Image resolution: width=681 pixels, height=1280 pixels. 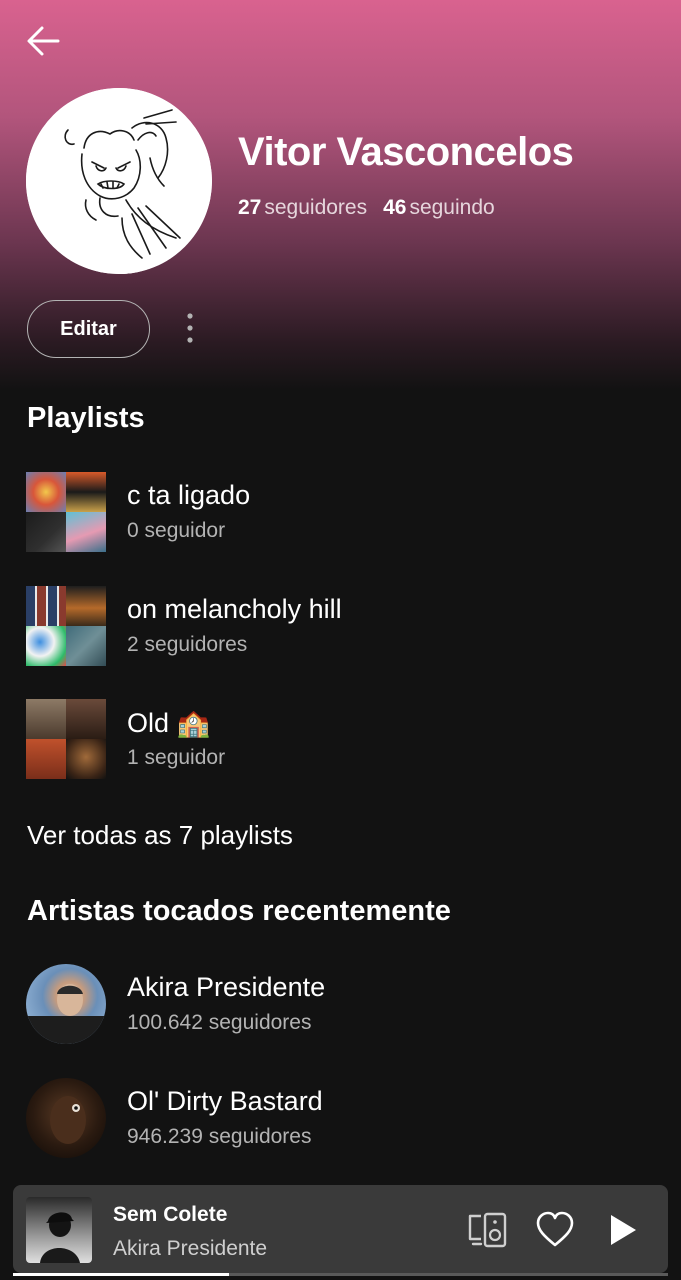 I want to click on playlist-followers: 2 seguidores, so click(x=187, y=644).